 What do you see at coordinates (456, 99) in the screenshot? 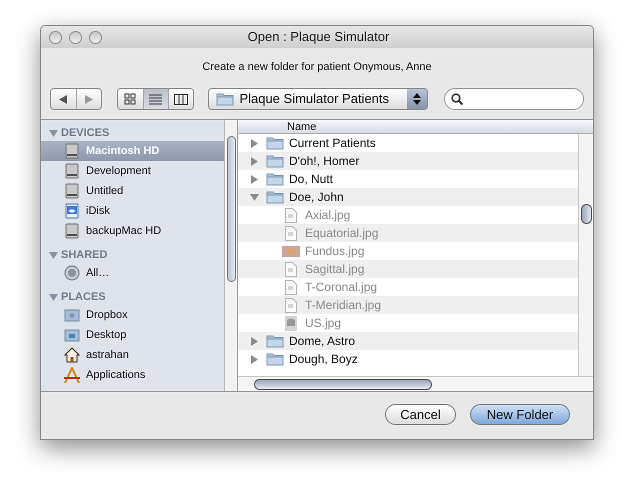
I see `search-icon` at bounding box center [456, 99].